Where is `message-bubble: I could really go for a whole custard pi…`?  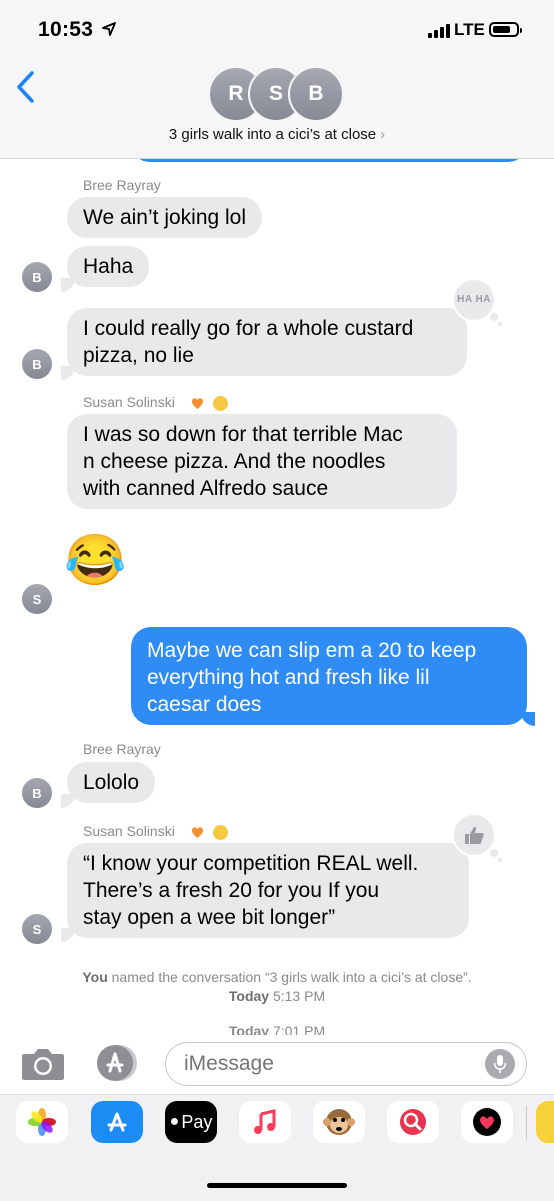 message-bubble: I could really go for a whole custard pi… is located at coordinates (267, 342).